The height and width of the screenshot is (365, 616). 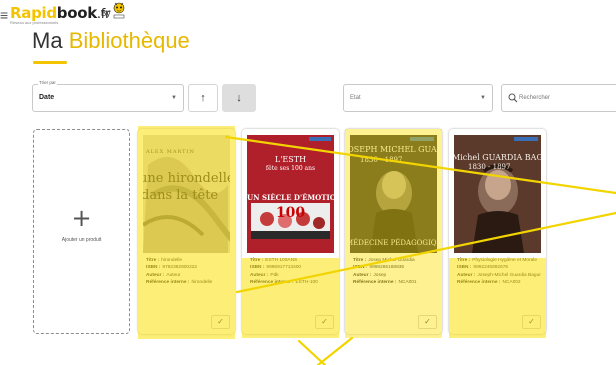 What do you see at coordinates (181, 195) in the screenshot?
I see `cover-title-line2: dans la tête` at bounding box center [181, 195].